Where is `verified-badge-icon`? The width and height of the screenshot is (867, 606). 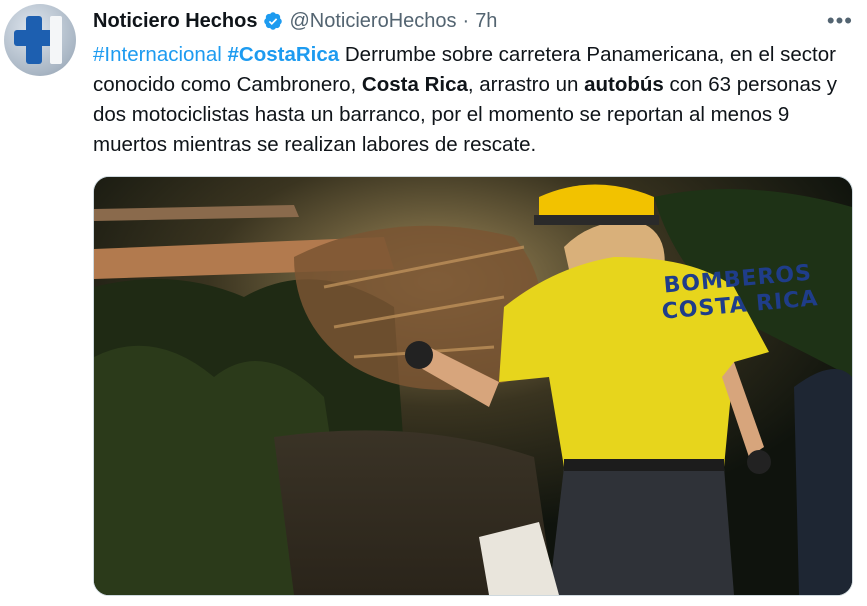 verified-badge-icon is located at coordinates (273, 21).